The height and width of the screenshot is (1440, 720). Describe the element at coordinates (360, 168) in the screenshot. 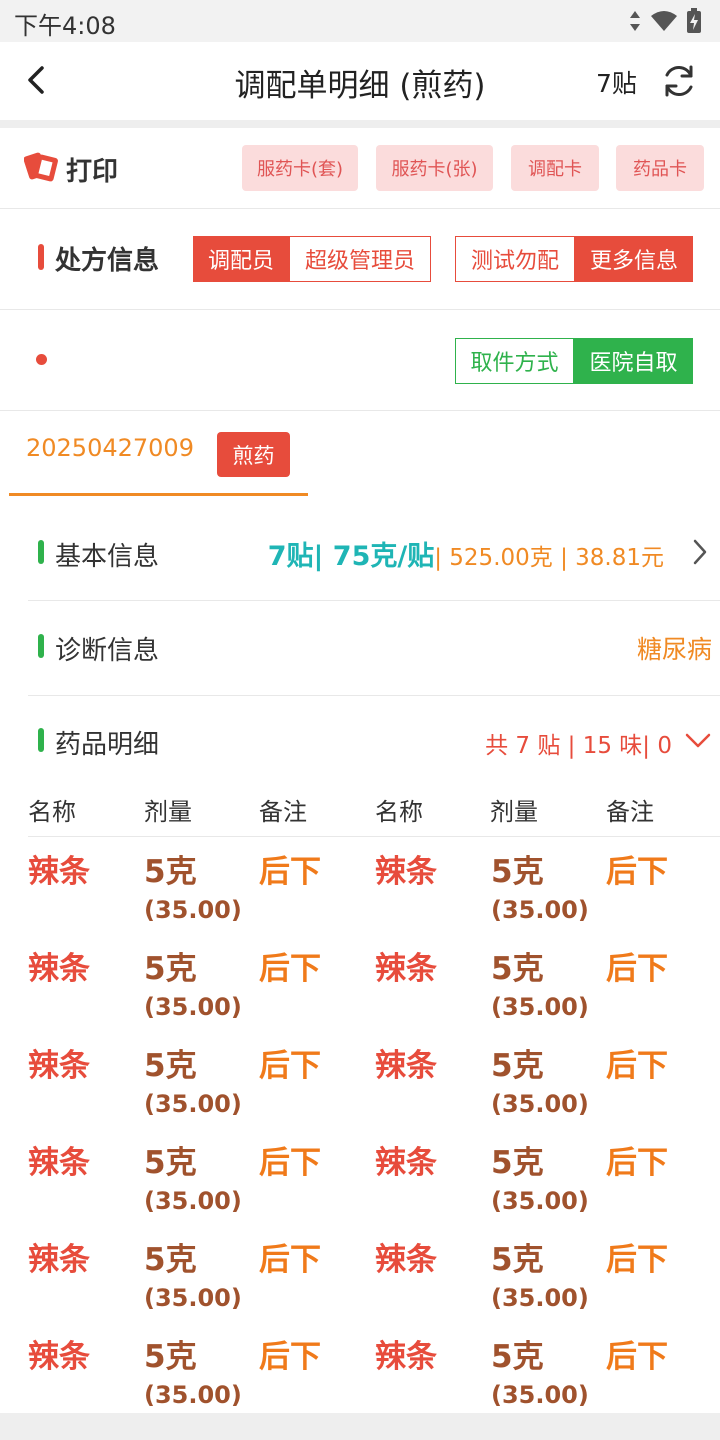

I see `print-row: 打印 服药卡(套) 服药卡(张) 调配卡 药品卡` at that location.